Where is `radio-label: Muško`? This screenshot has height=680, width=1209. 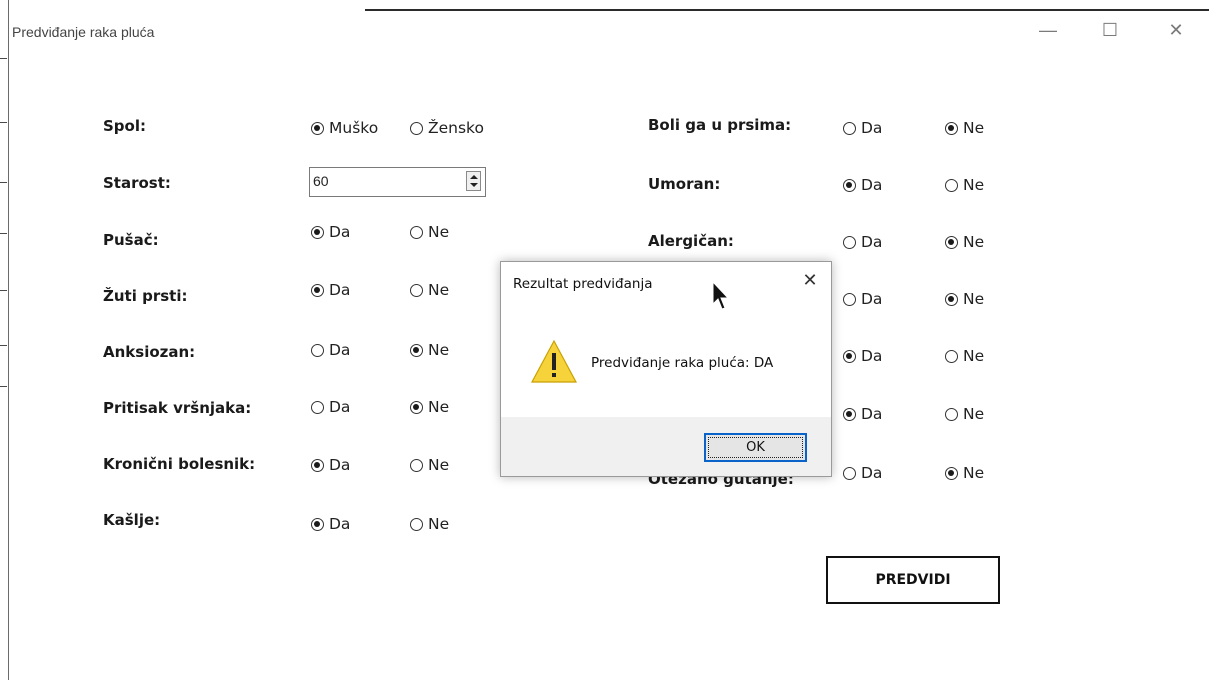 radio-label: Muško is located at coordinates (354, 128).